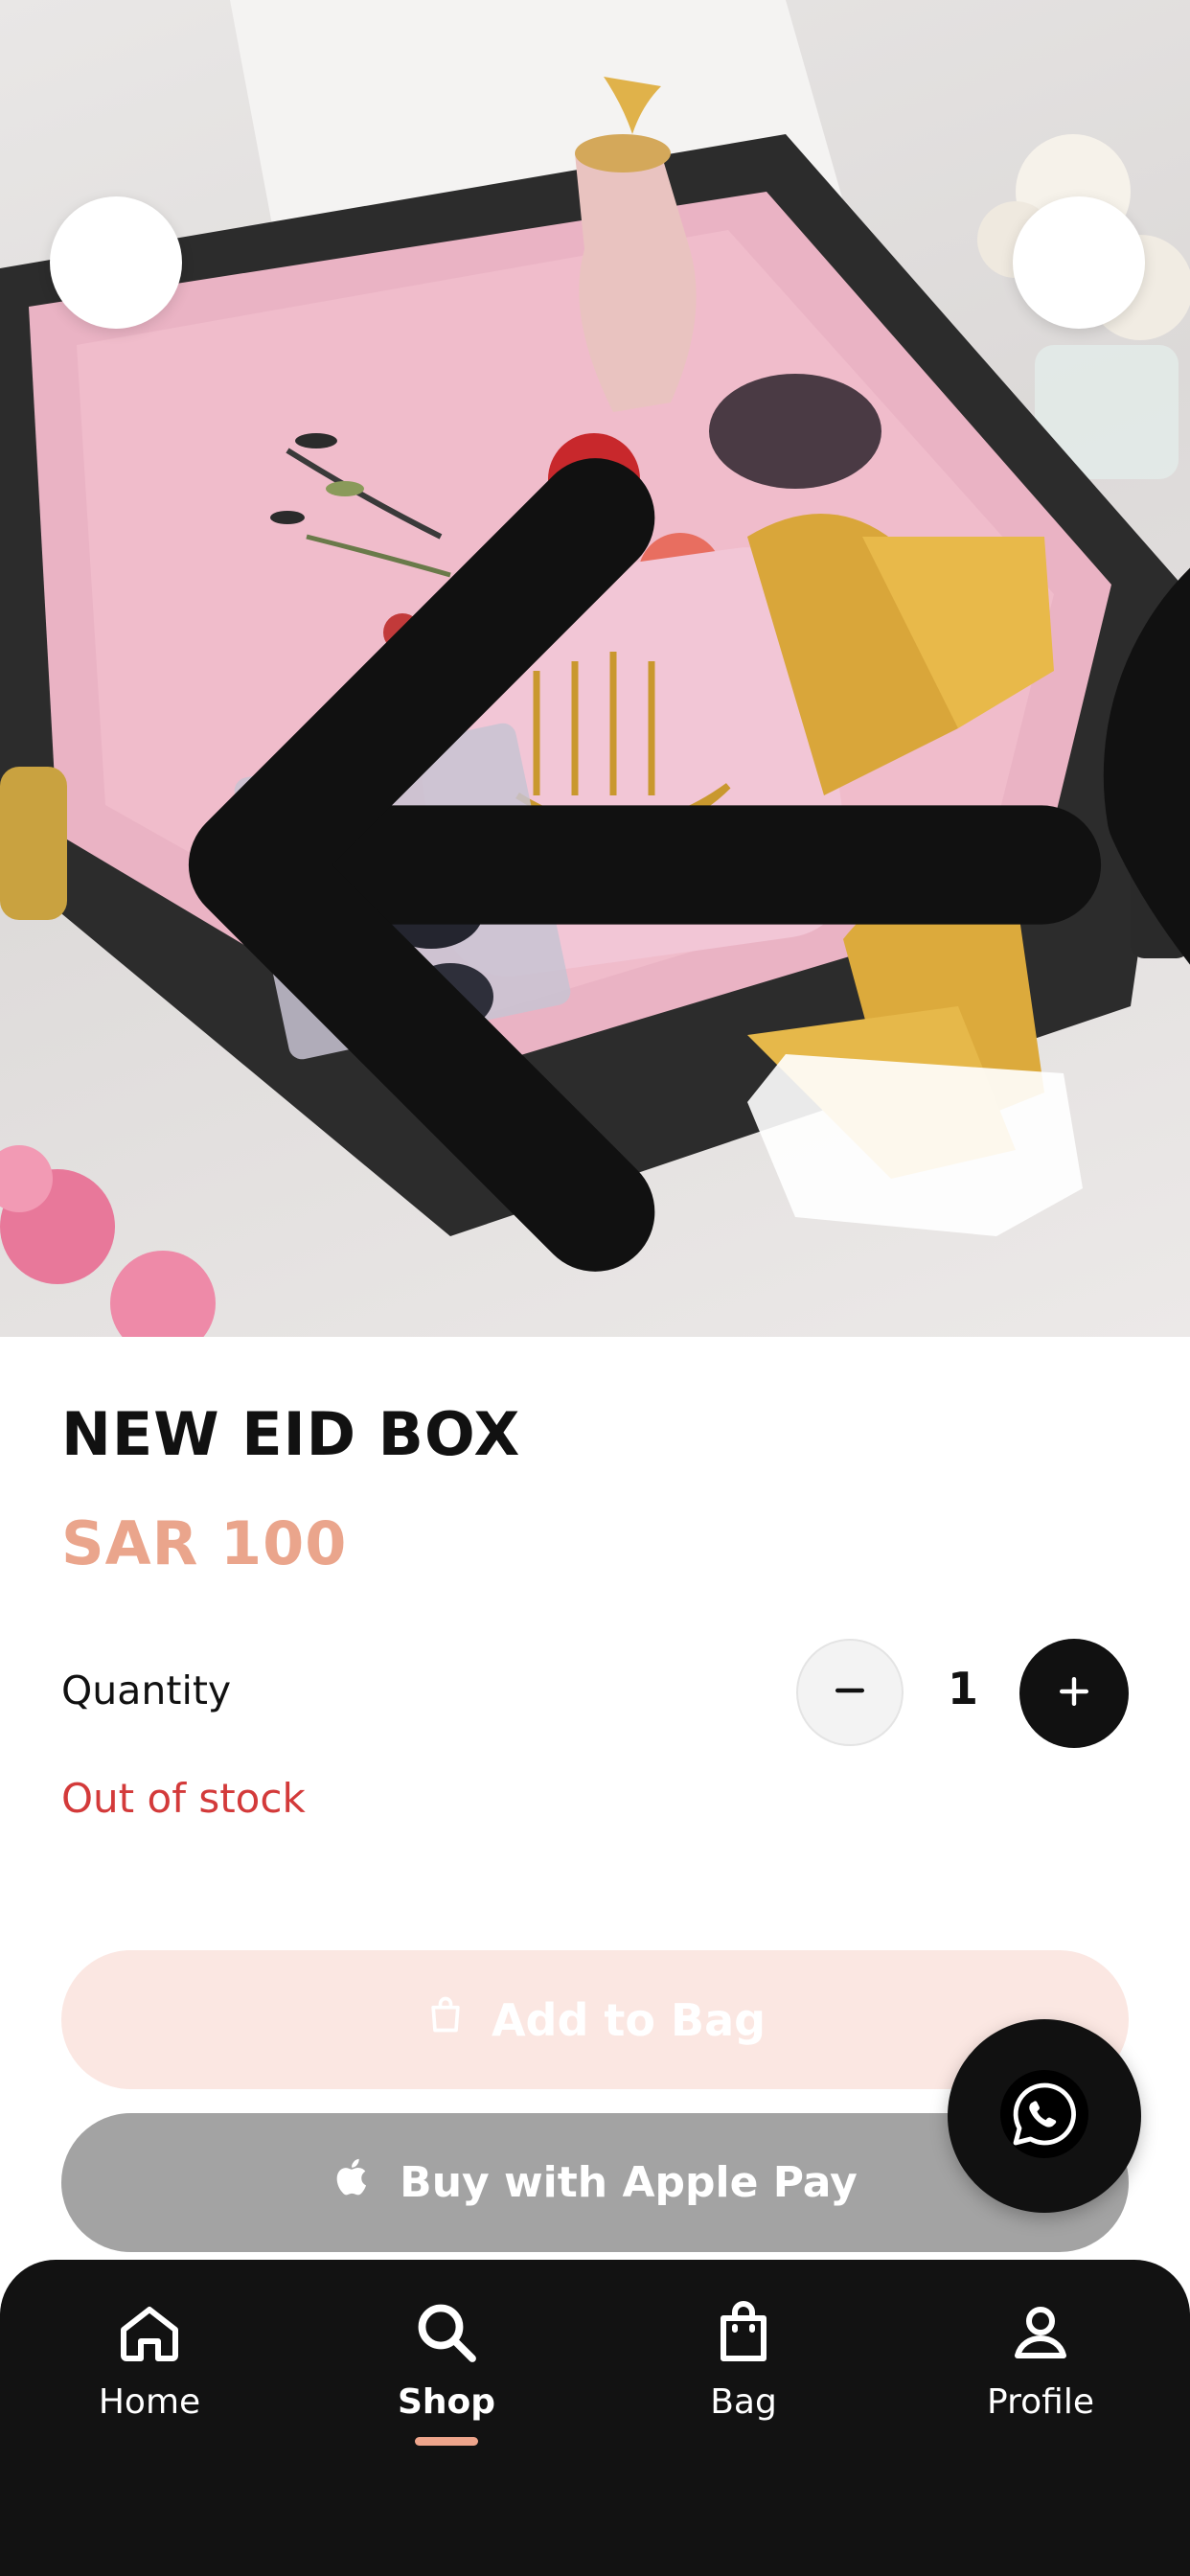  Describe the element at coordinates (150, 2402) in the screenshot. I see `nav-label-home: Home` at that location.